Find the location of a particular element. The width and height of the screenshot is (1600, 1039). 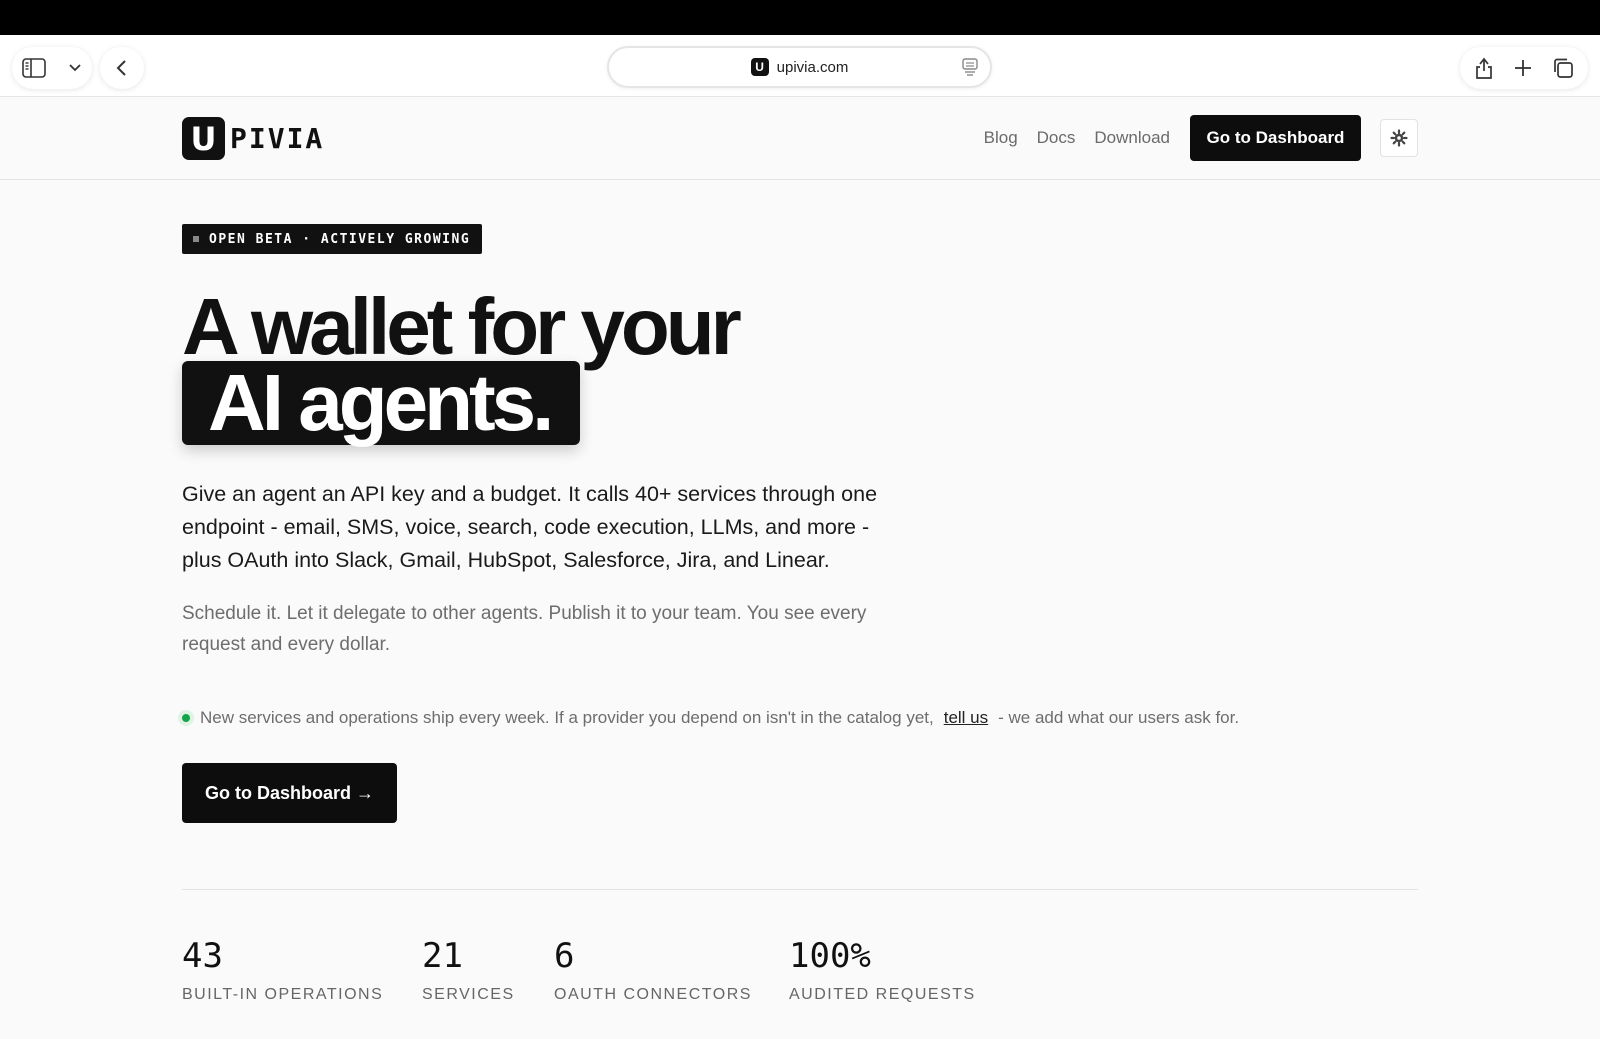

browser-toolbar: U upivia.com is located at coordinates (800, 66).